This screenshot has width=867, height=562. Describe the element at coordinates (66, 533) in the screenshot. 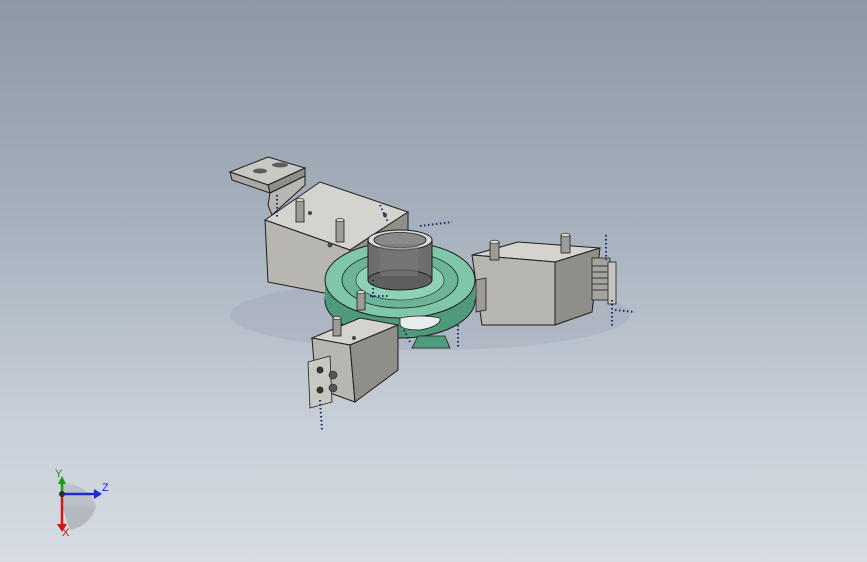

I see `triad-x-label: X` at that location.